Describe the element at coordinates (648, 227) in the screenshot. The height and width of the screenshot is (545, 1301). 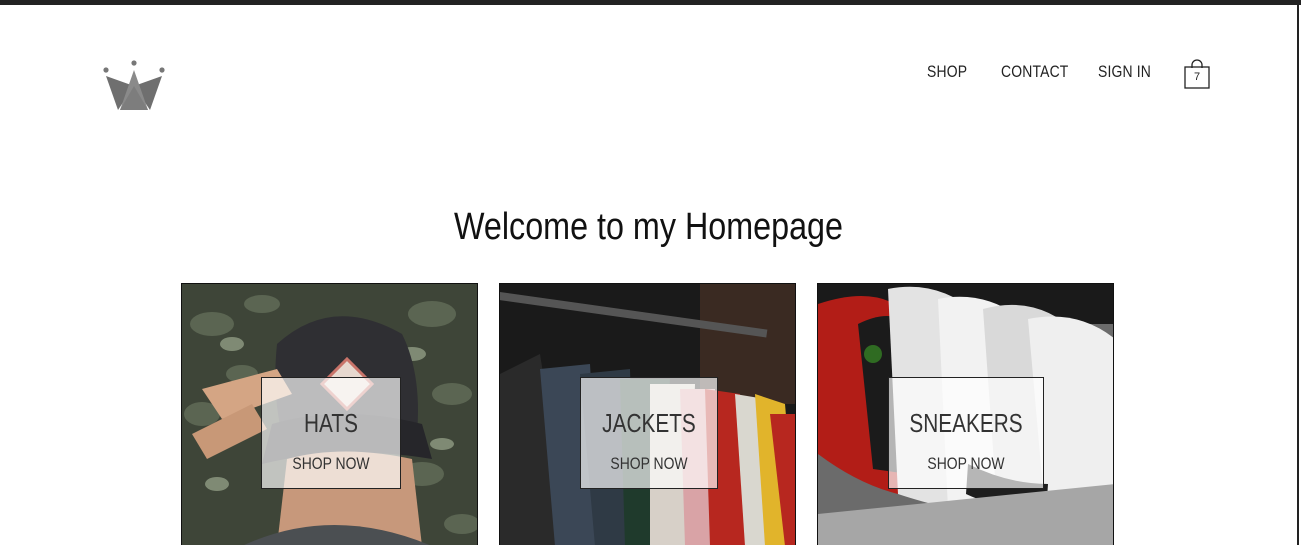
I see `page-title: Welcome to my Homepage` at that location.